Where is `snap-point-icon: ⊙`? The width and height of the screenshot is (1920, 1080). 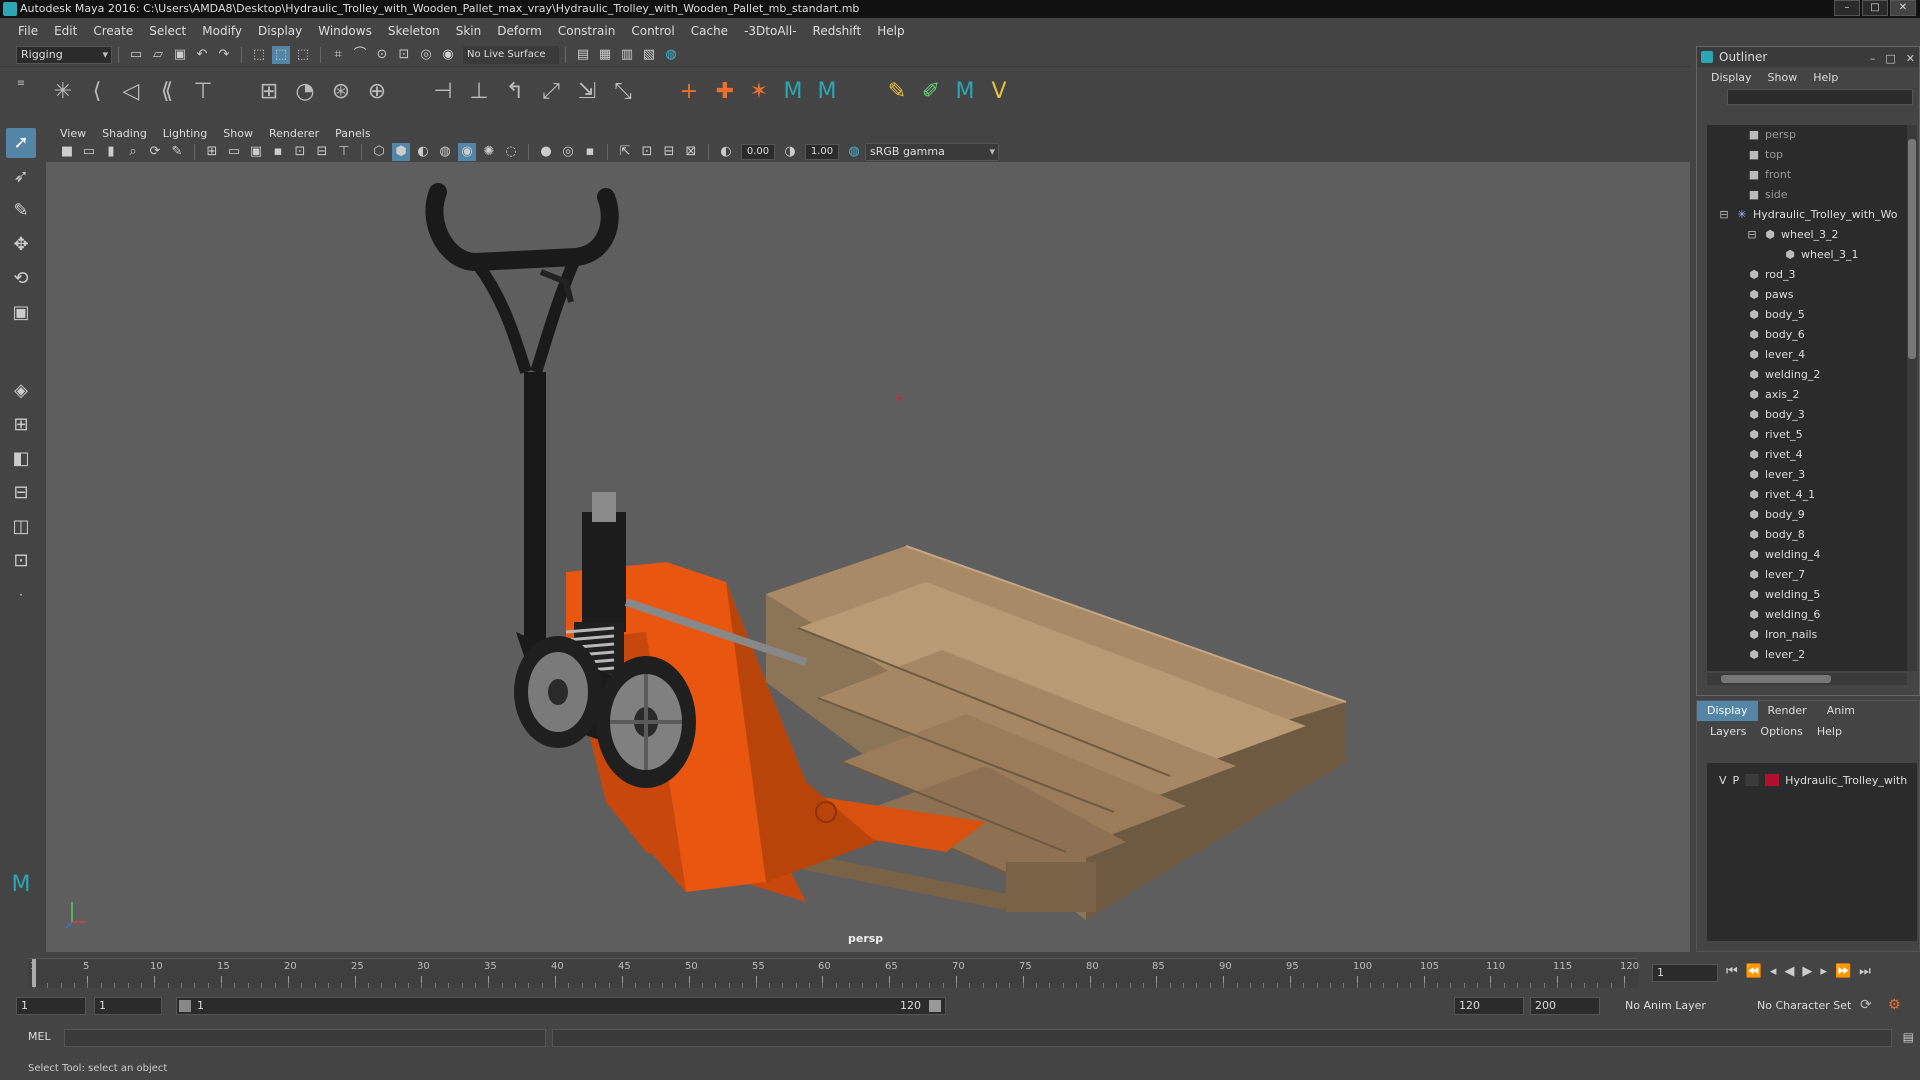 snap-point-icon: ⊙ is located at coordinates (382, 55).